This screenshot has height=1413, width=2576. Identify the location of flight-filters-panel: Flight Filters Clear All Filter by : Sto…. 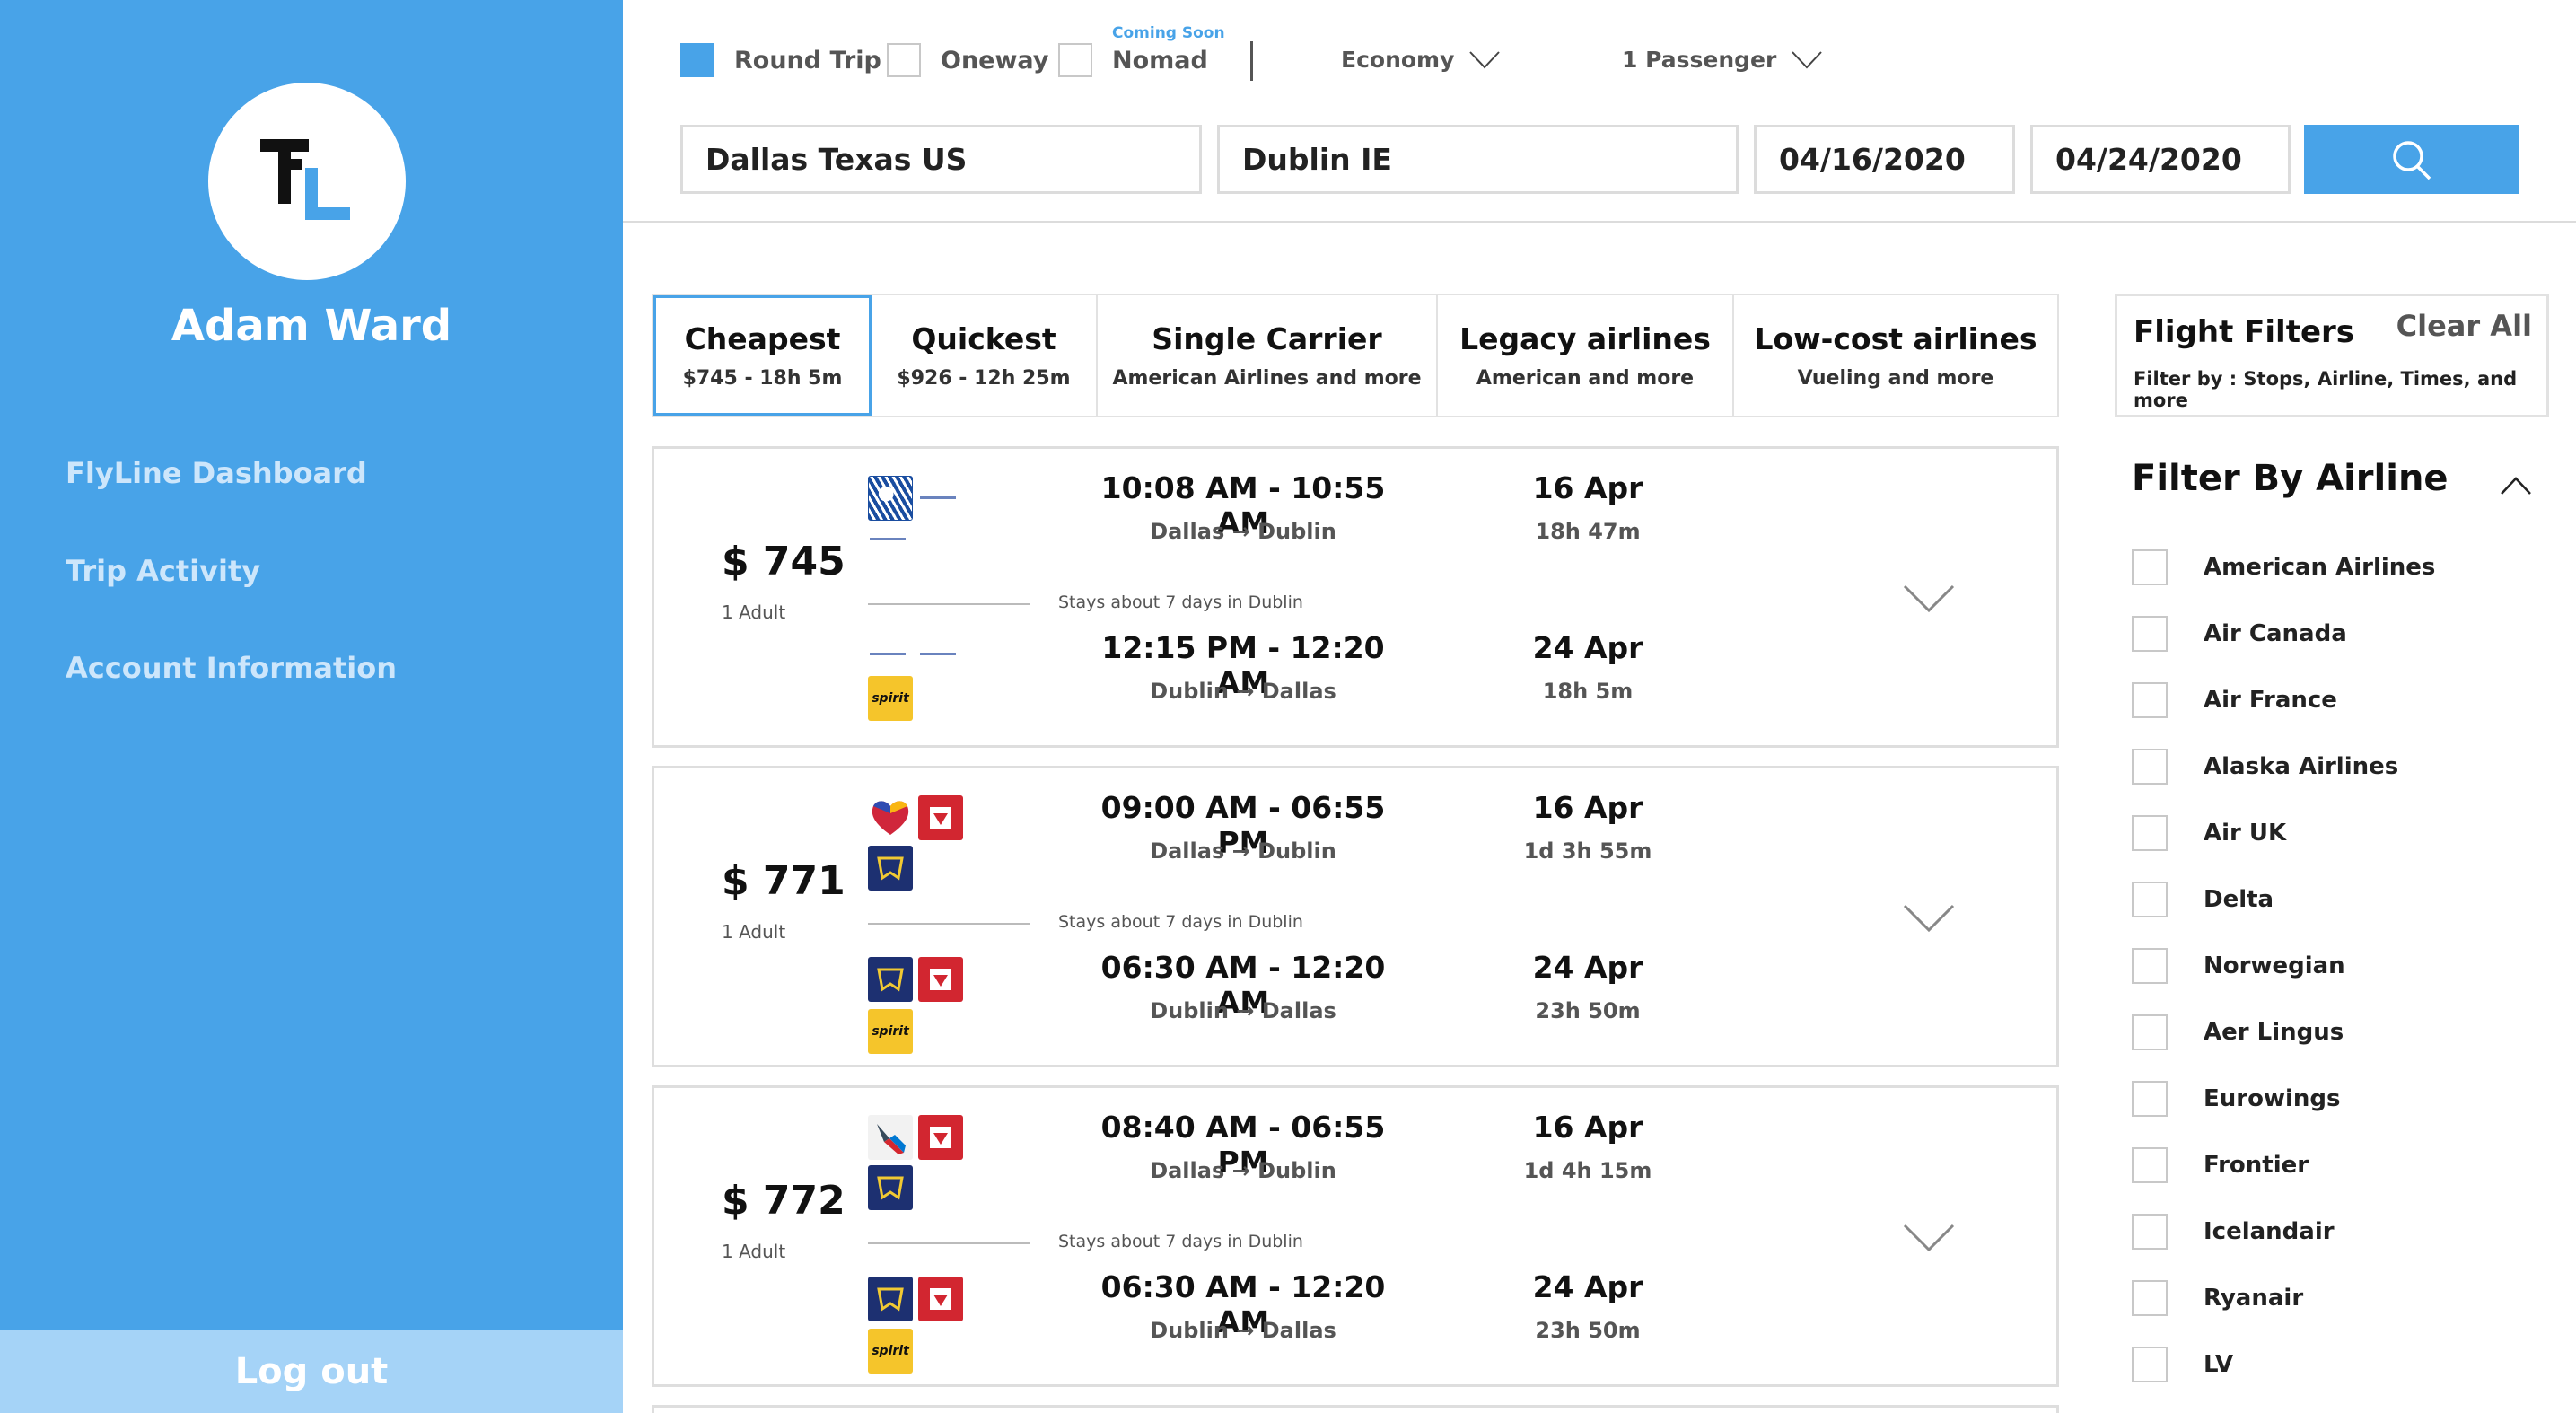
(2332, 355).